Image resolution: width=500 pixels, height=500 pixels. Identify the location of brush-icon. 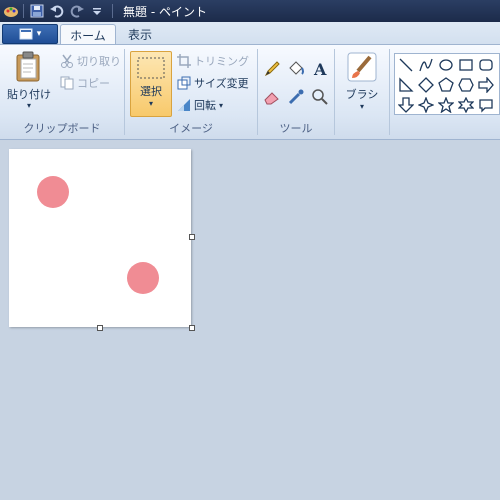
(362, 67).